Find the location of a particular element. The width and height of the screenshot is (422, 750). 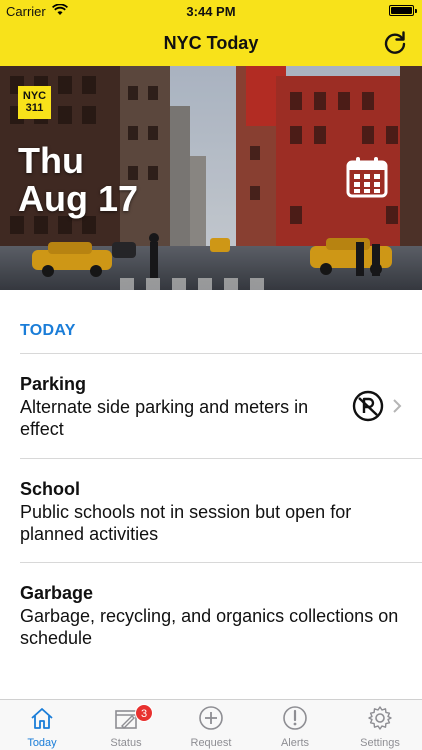

app-header: Carrier 3:44 PM NYC Today is located at coordinates (211, 33).